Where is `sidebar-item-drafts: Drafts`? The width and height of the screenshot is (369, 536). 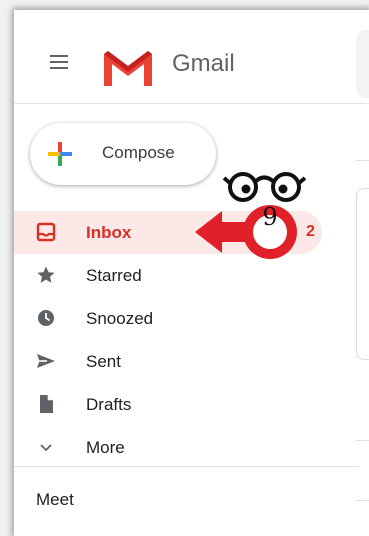
sidebar-item-drafts: Drafts is located at coordinates (191, 404).